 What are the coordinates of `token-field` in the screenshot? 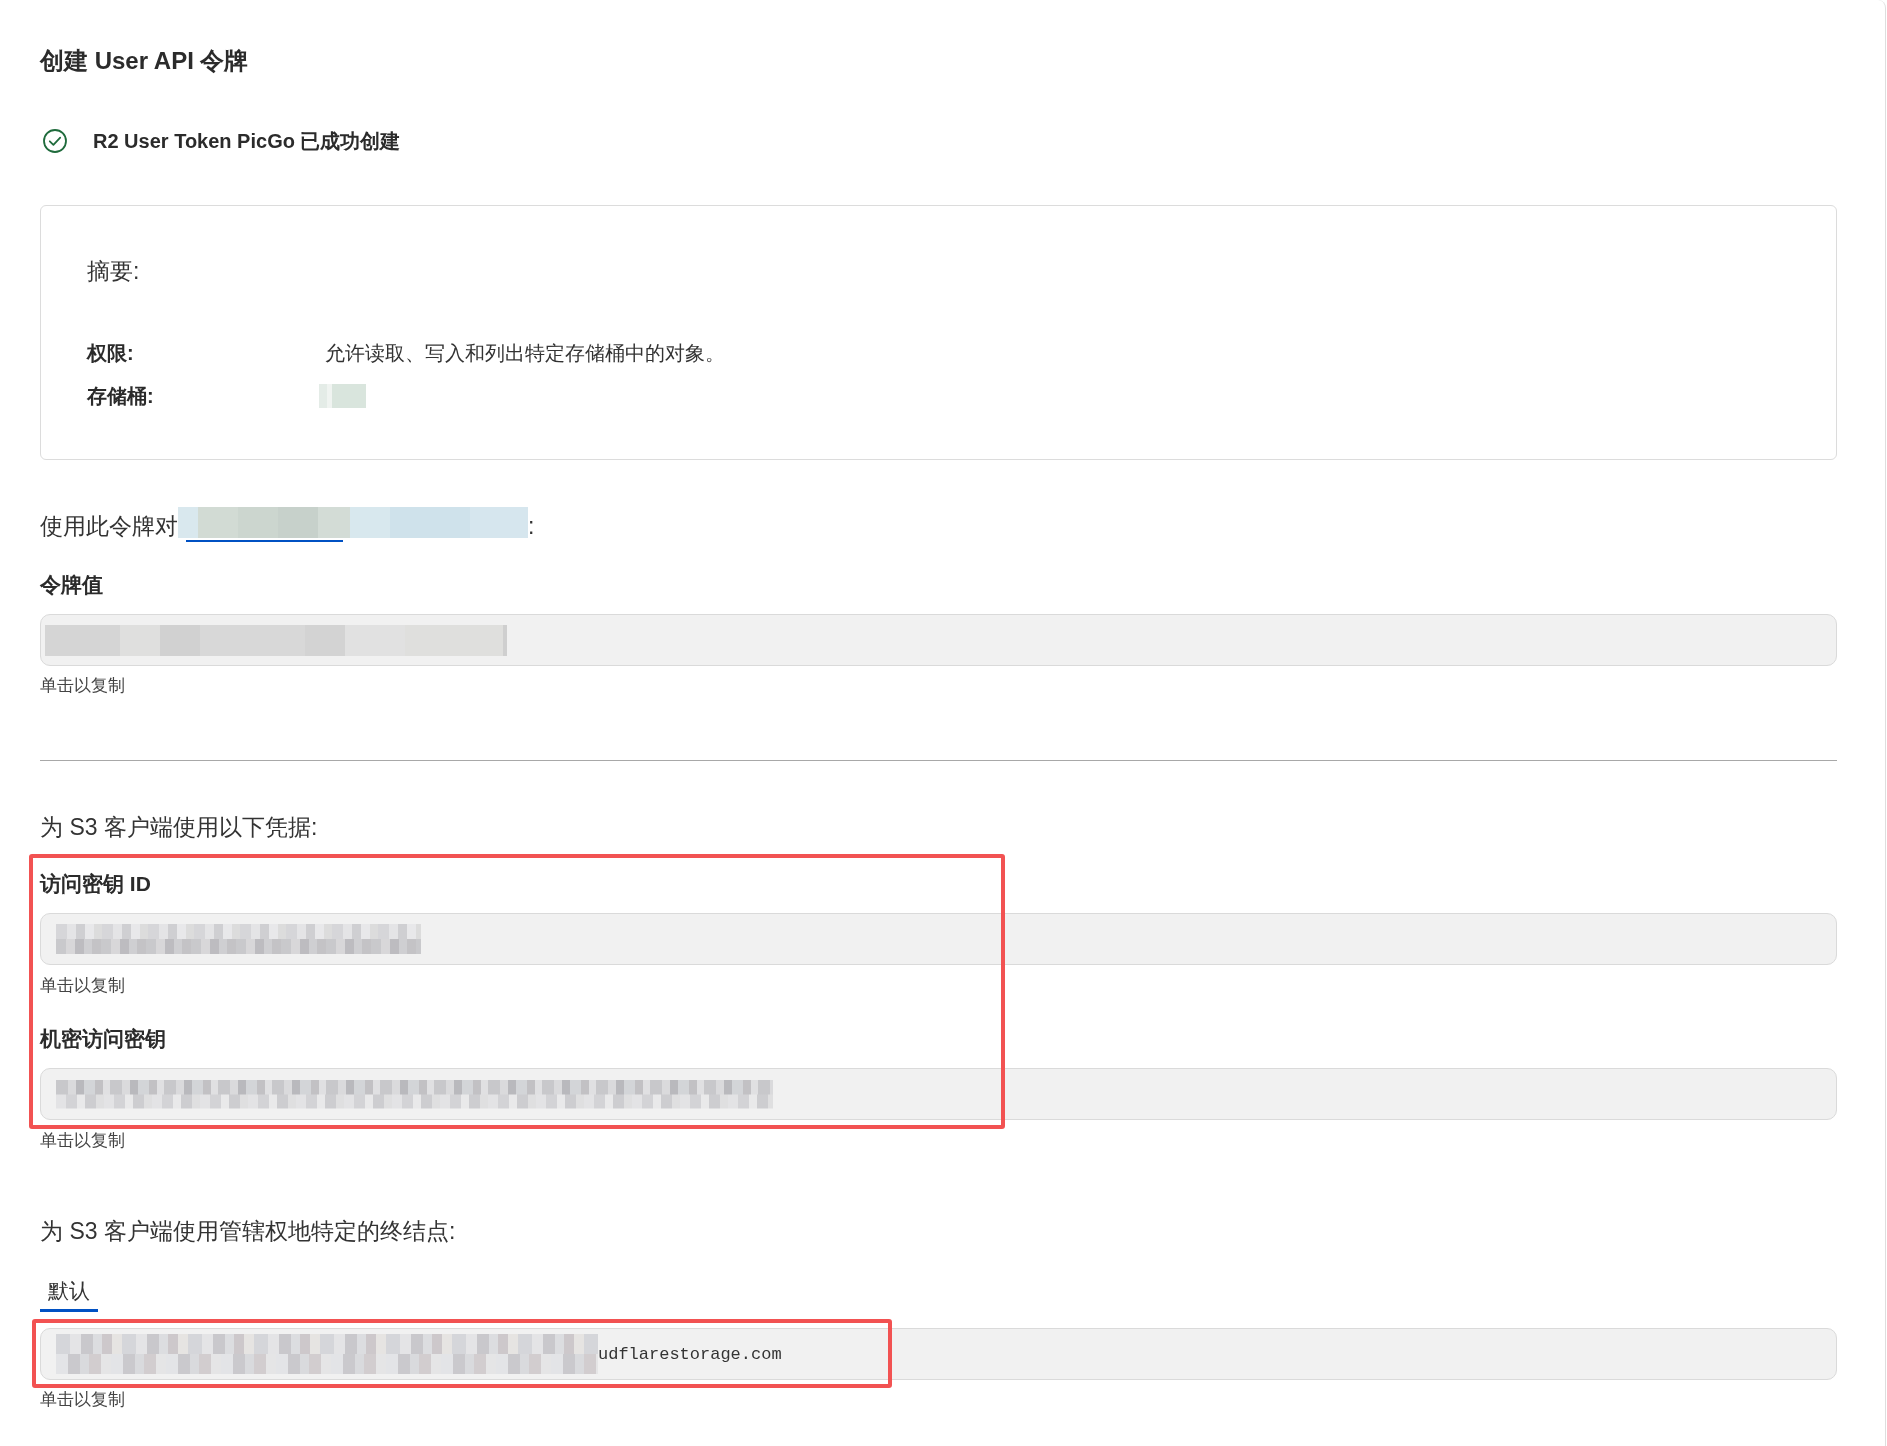 It's located at (938, 640).